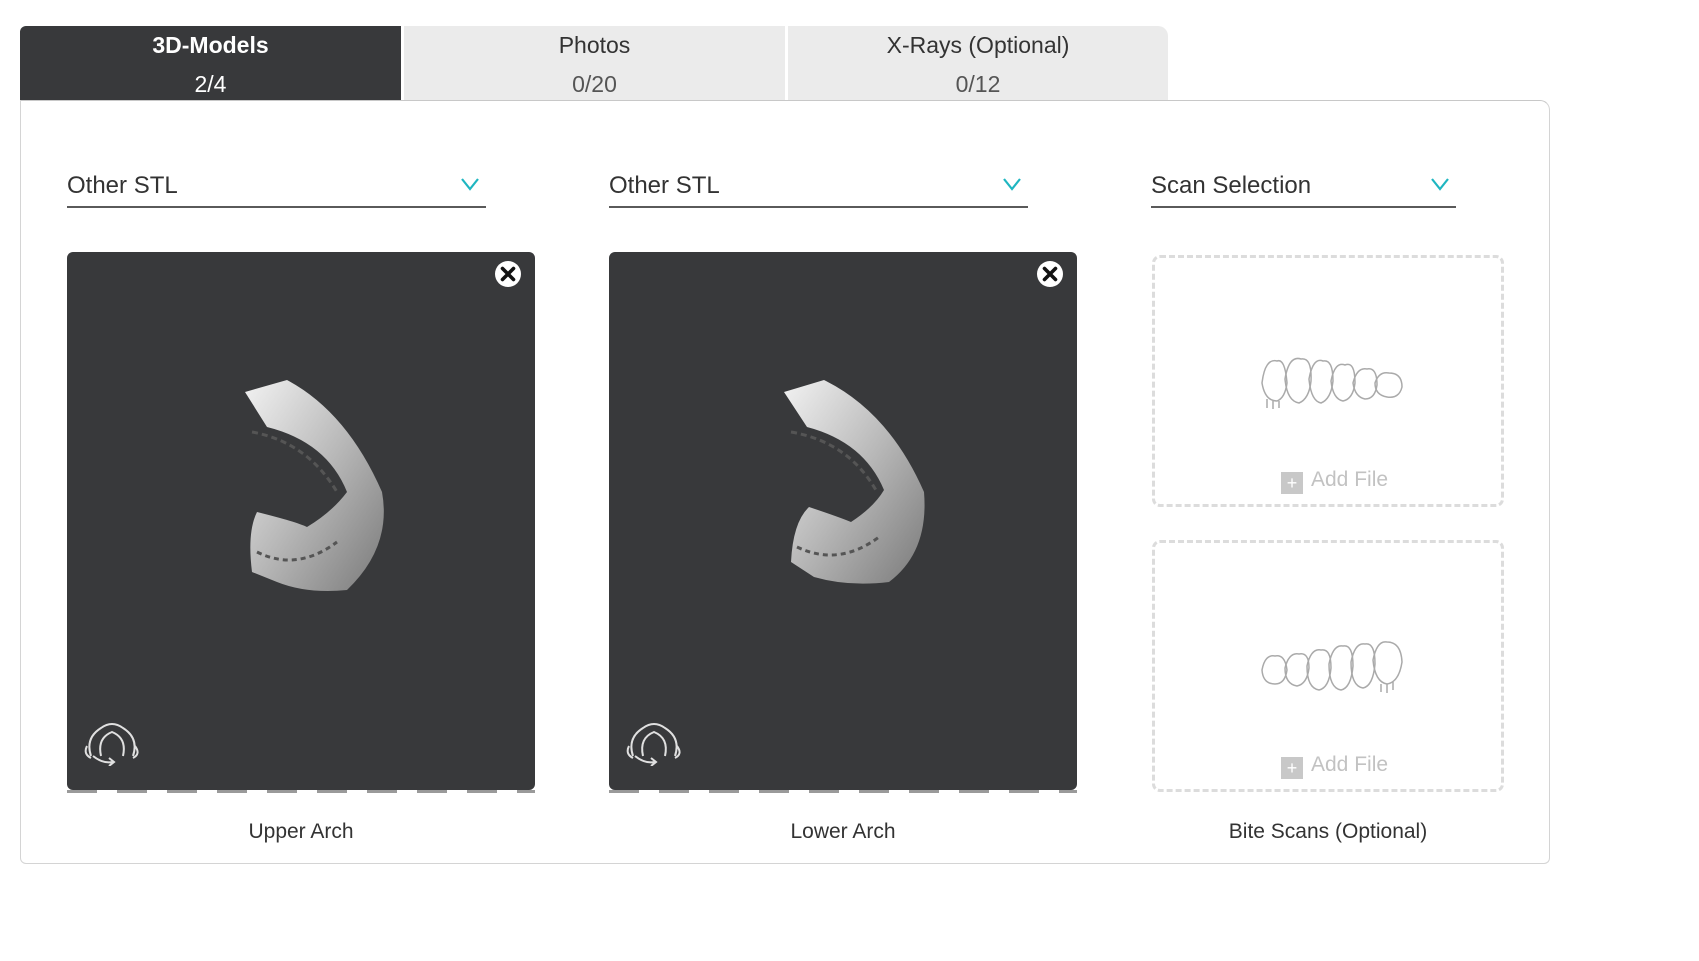 The width and height of the screenshot is (1699, 961). I want to click on tab-3d-models: 3D-Models 2/4, so click(210, 63).